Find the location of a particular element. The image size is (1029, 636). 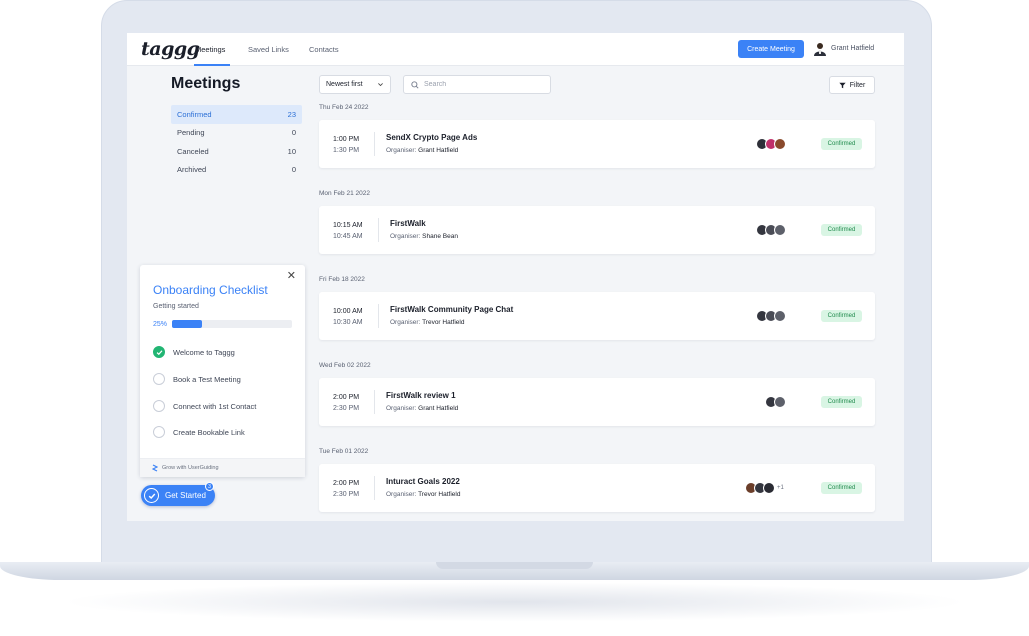

meeting-title: Inturact Goals 2022 is located at coordinates (423, 481).